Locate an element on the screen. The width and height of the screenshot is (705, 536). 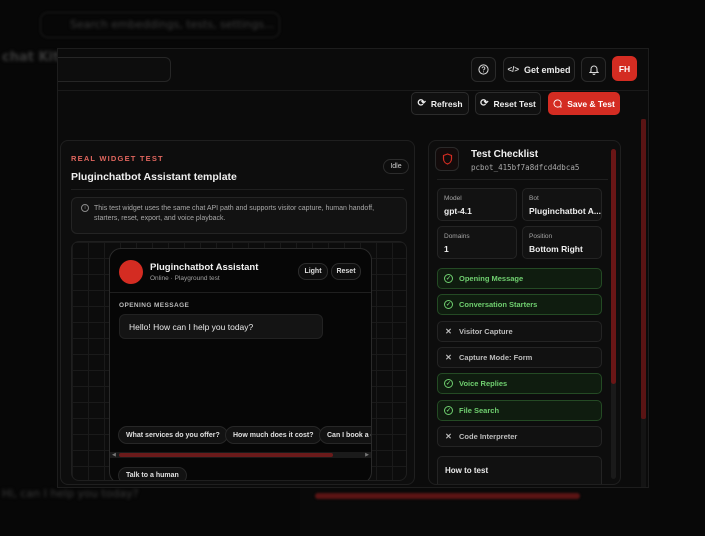
reset-test-label: Reset Test is located at coordinates (514, 103).